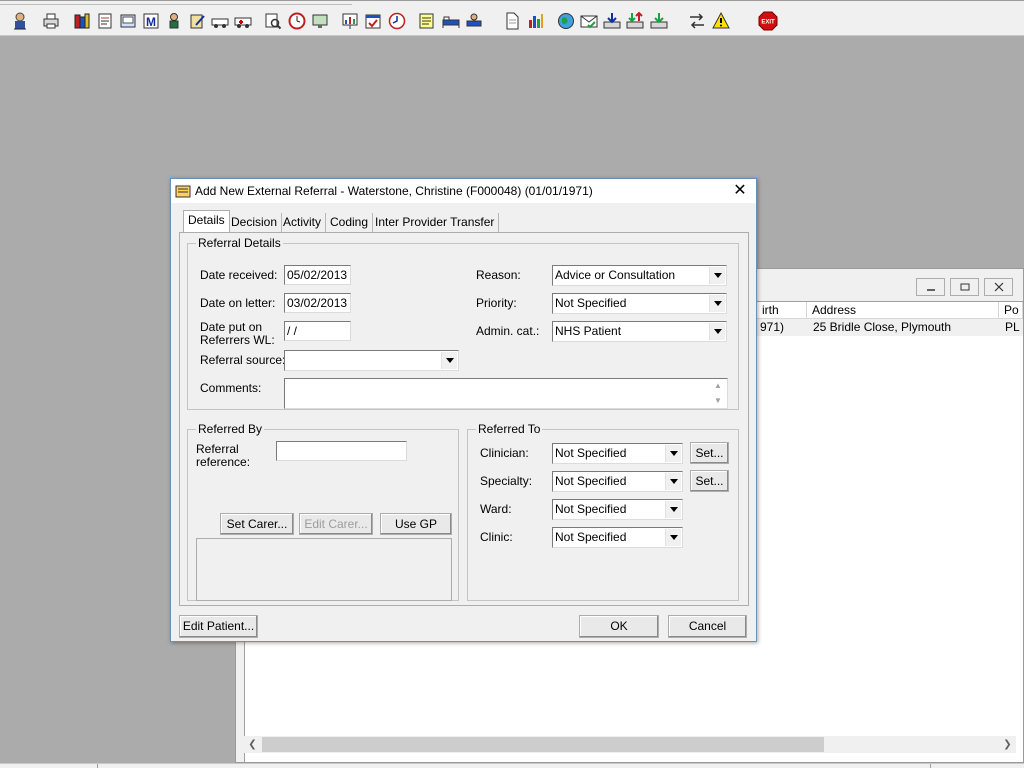 Image resolution: width=1024 pixels, height=768 pixels. I want to click on specialty-label: Specialty:, so click(506, 481).